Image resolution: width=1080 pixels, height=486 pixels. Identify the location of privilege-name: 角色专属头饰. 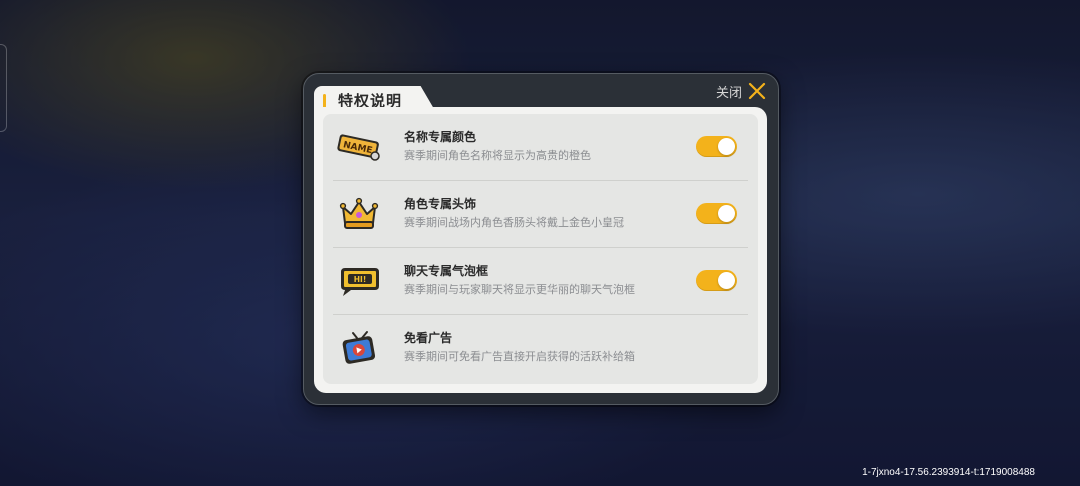
(440, 204).